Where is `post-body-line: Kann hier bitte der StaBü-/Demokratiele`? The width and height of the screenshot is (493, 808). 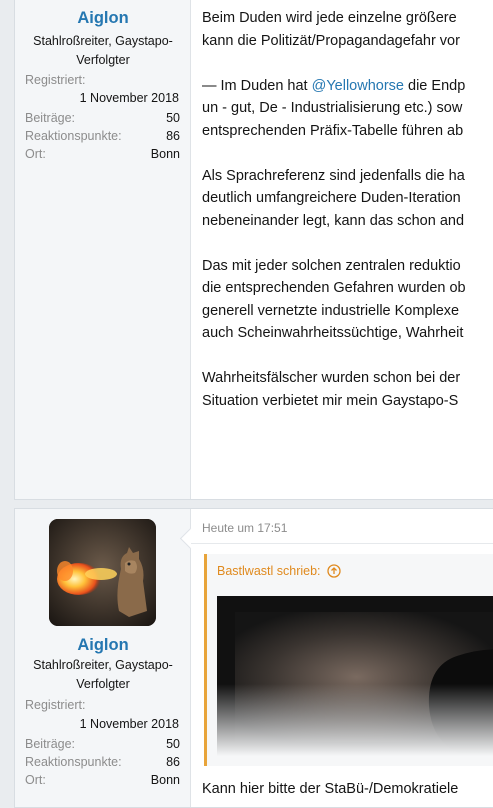
post-body-line: Kann hier bitte der StaBü-/Demokratiele is located at coordinates (330, 789).